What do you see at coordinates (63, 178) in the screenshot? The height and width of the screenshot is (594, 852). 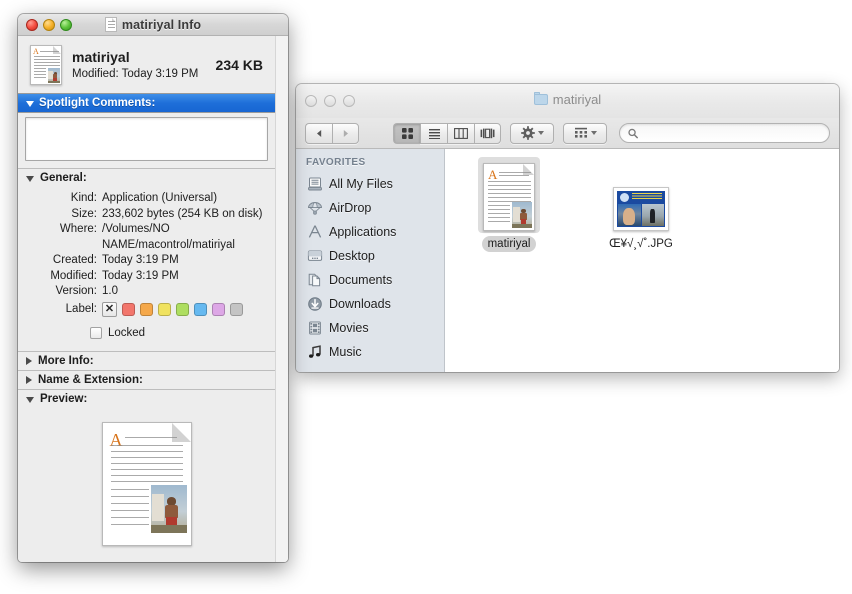 I see `general-label: General:` at bounding box center [63, 178].